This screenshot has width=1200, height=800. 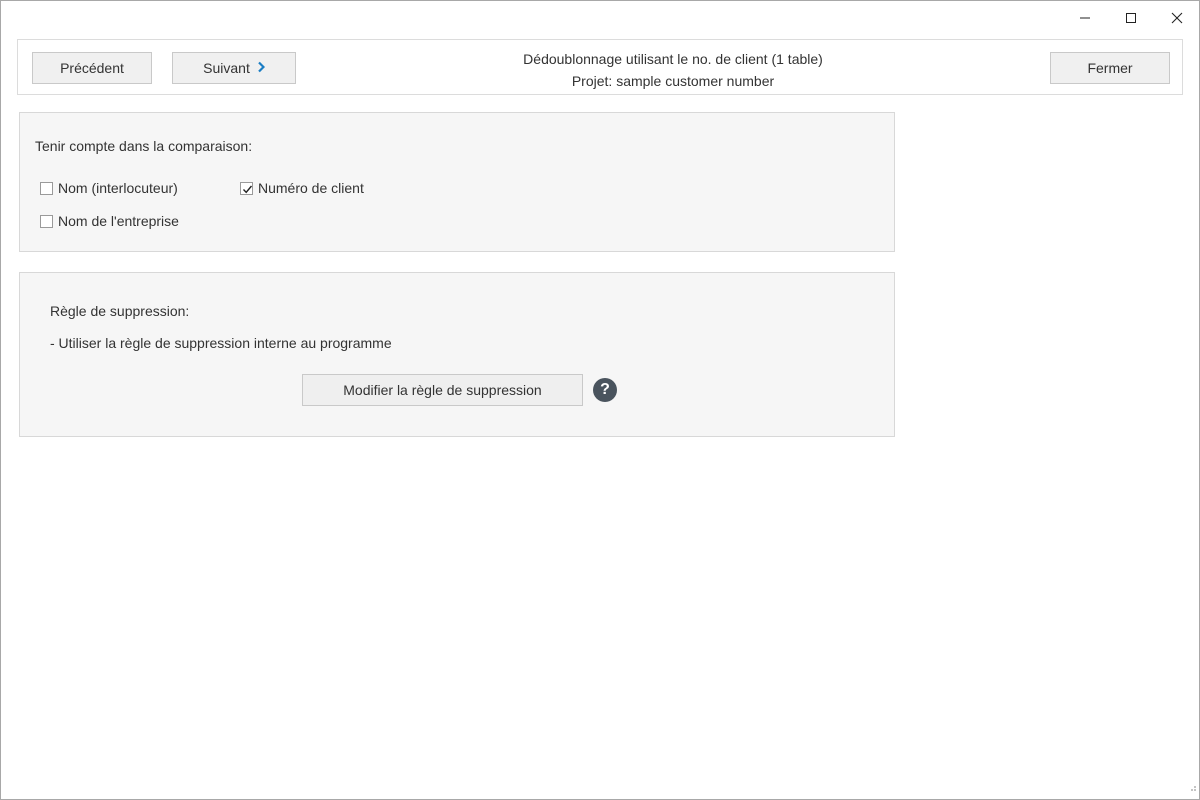 I want to click on checkbox-label: Nom (interlocuteur), so click(x=118, y=188).